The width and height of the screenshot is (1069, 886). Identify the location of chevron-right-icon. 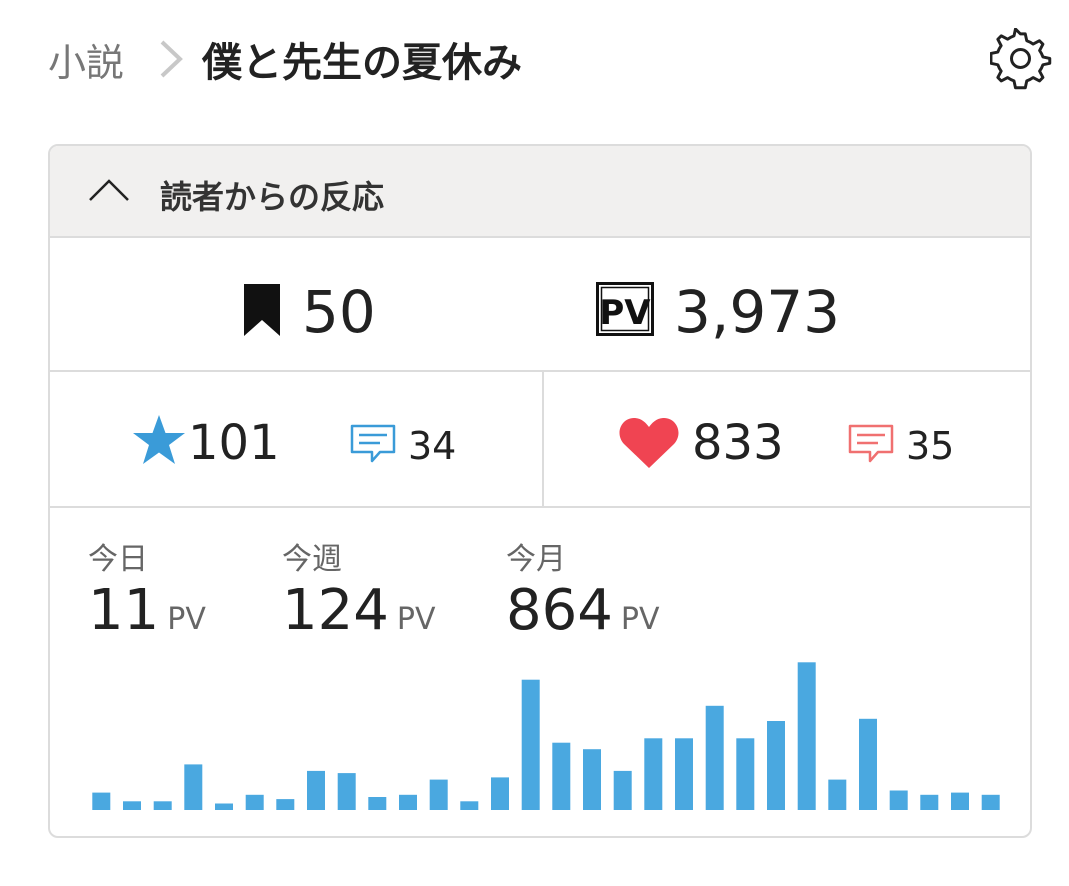
(171, 59).